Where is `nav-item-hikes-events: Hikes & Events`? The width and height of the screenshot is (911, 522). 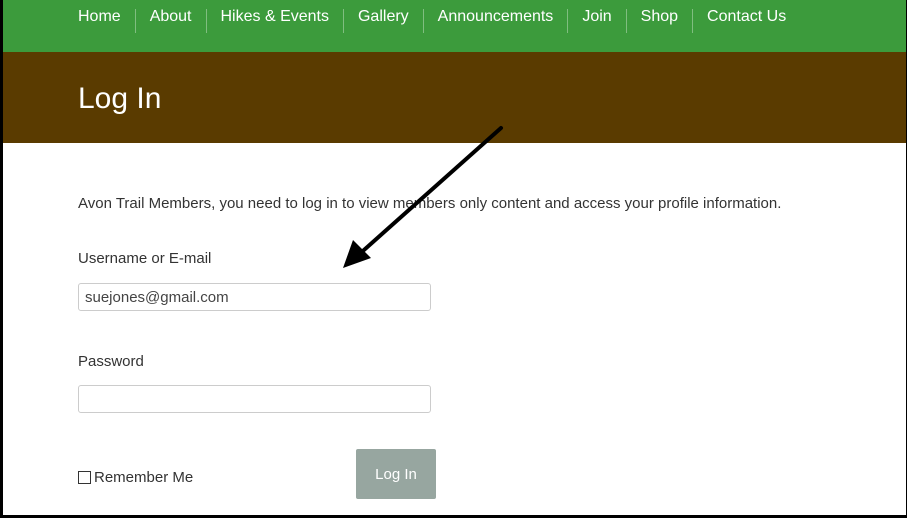
nav-item-hikes-events: Hikes & Events is located at coordinates (275, 21).